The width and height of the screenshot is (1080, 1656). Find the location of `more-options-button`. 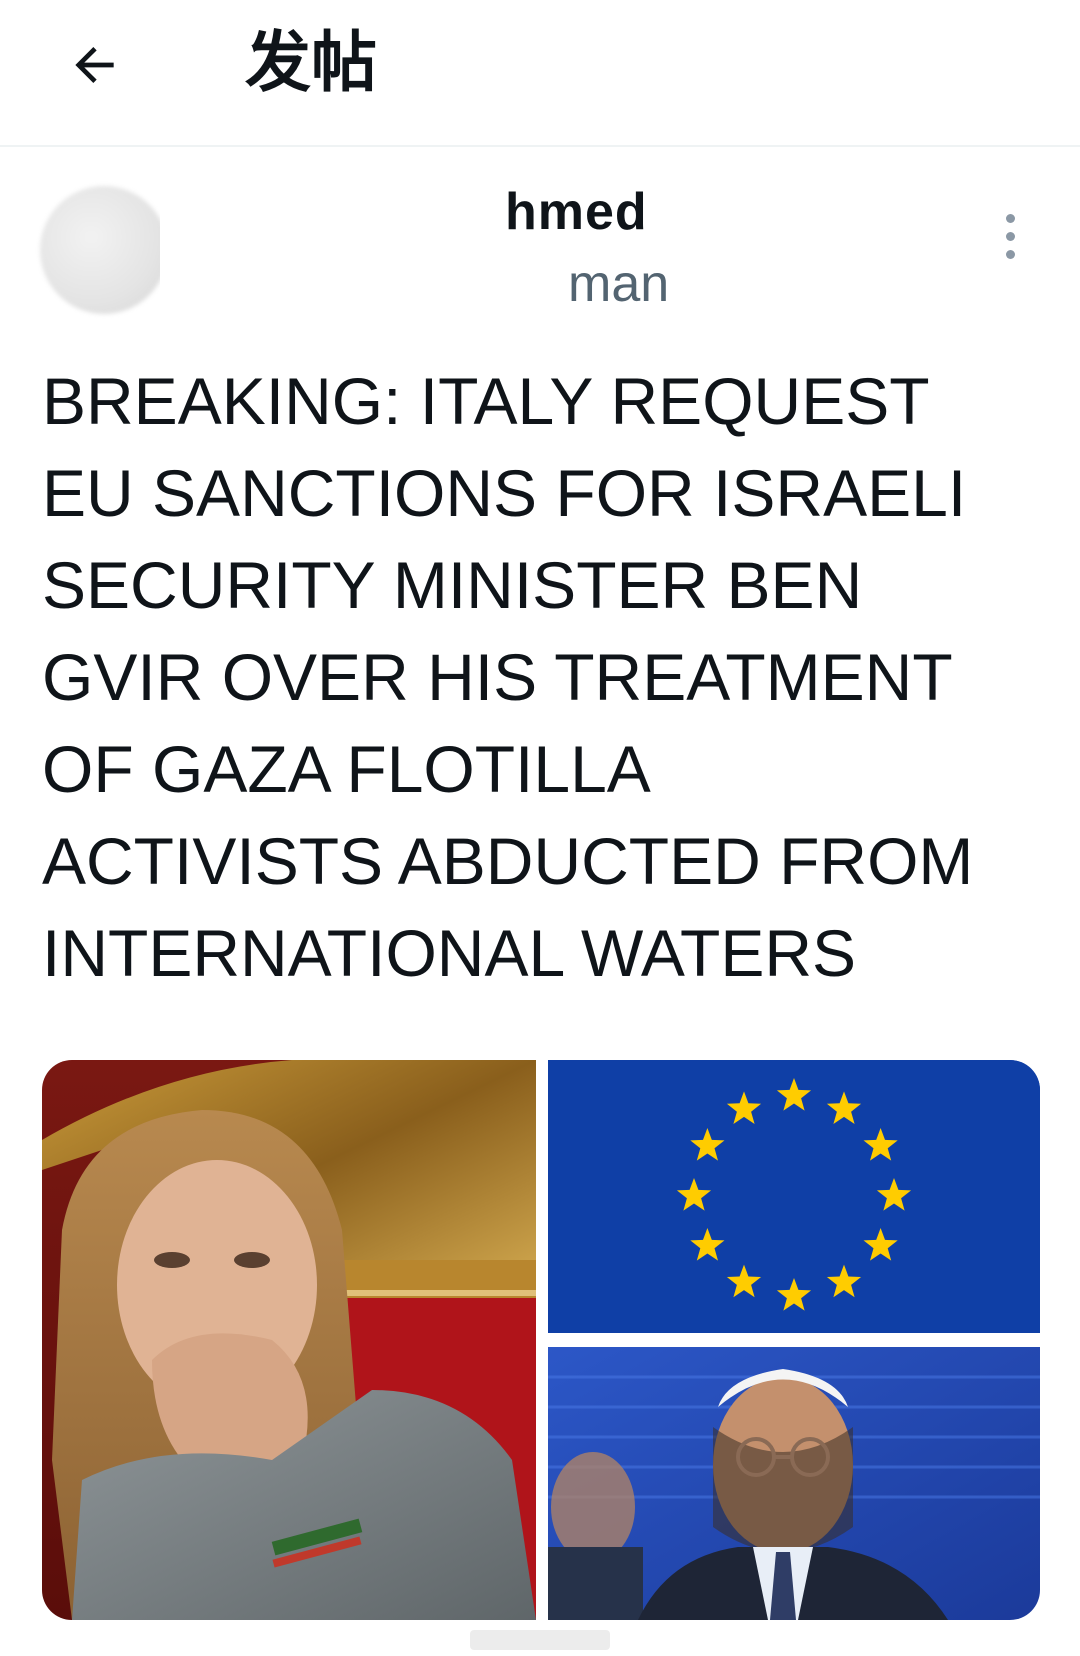

more-options-button is located at coordinates (1010, 236).